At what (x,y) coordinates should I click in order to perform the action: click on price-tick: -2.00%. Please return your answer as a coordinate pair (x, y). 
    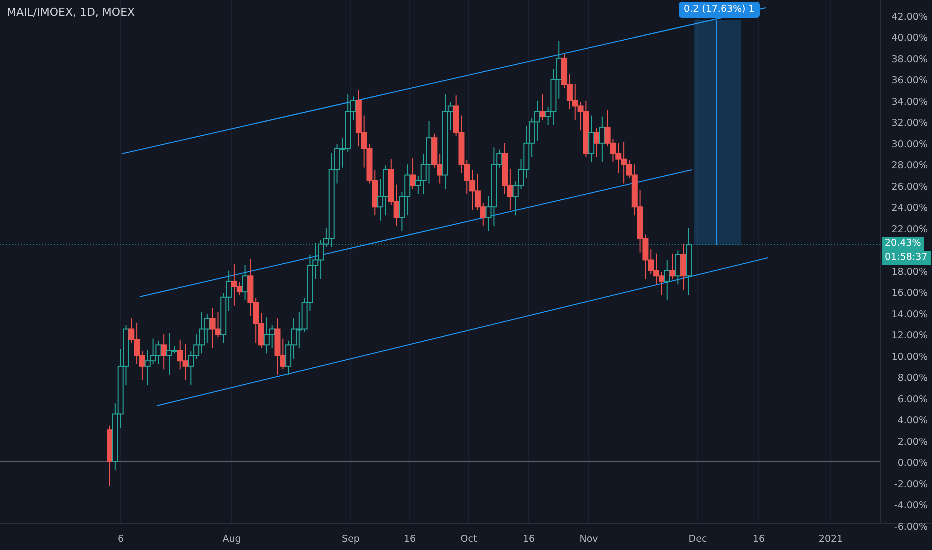
    Looking at the image, I should click on (911, 484).